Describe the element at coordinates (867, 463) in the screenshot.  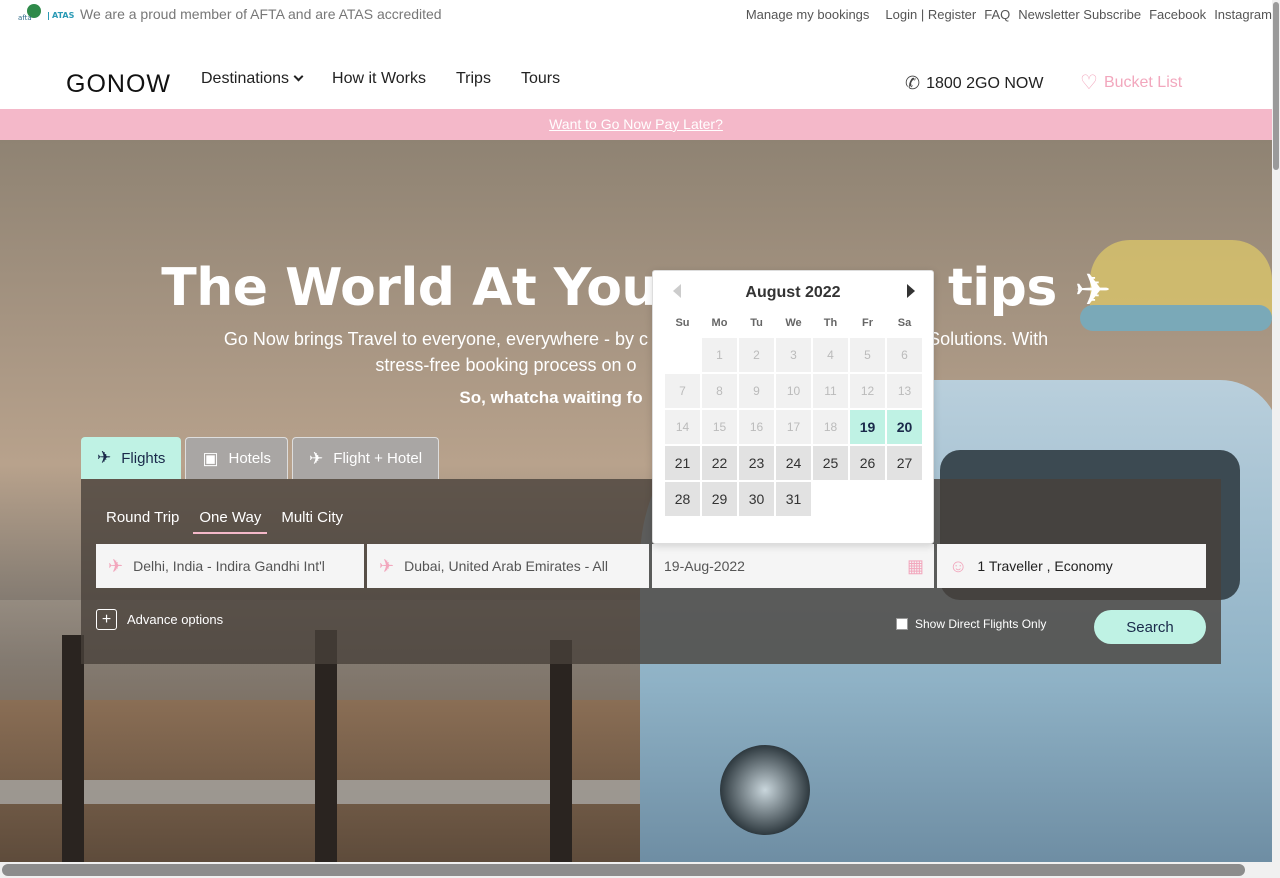
I see `day-cell: 26` at that location.